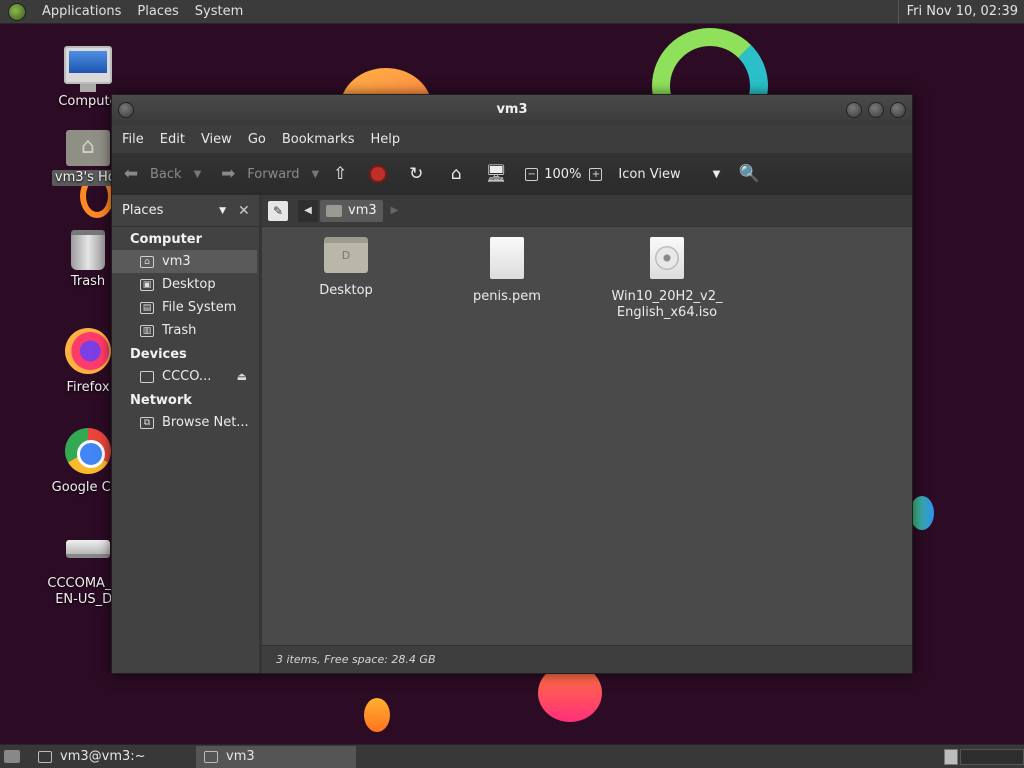 The height and width of the screenshot is (768, 1024). I want to click on back-label: Back, so click(166, 174).